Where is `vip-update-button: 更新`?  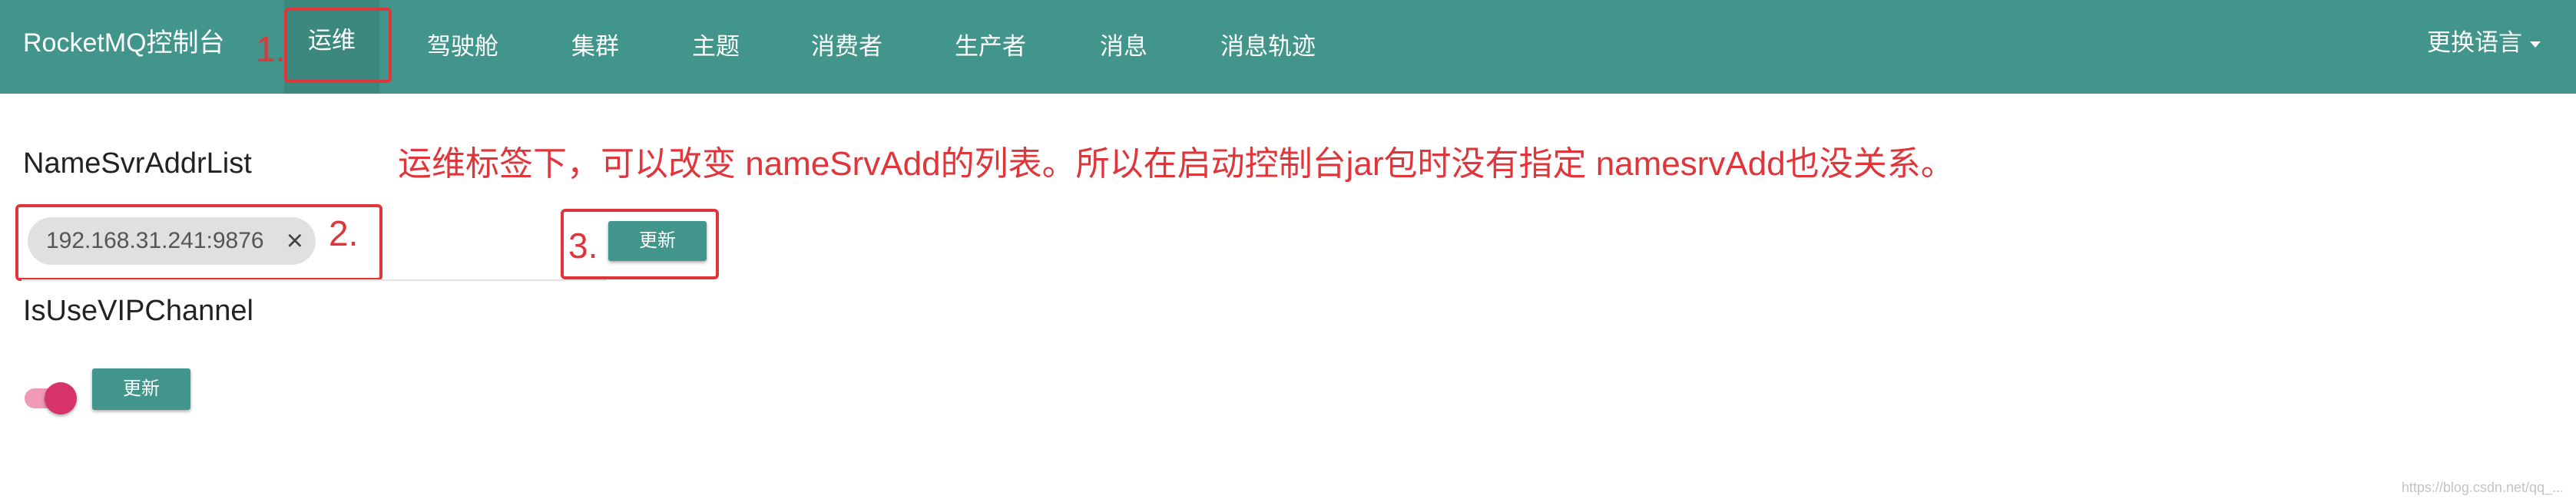 vip-update-button: 更新 is located at coordinates (141, 389).